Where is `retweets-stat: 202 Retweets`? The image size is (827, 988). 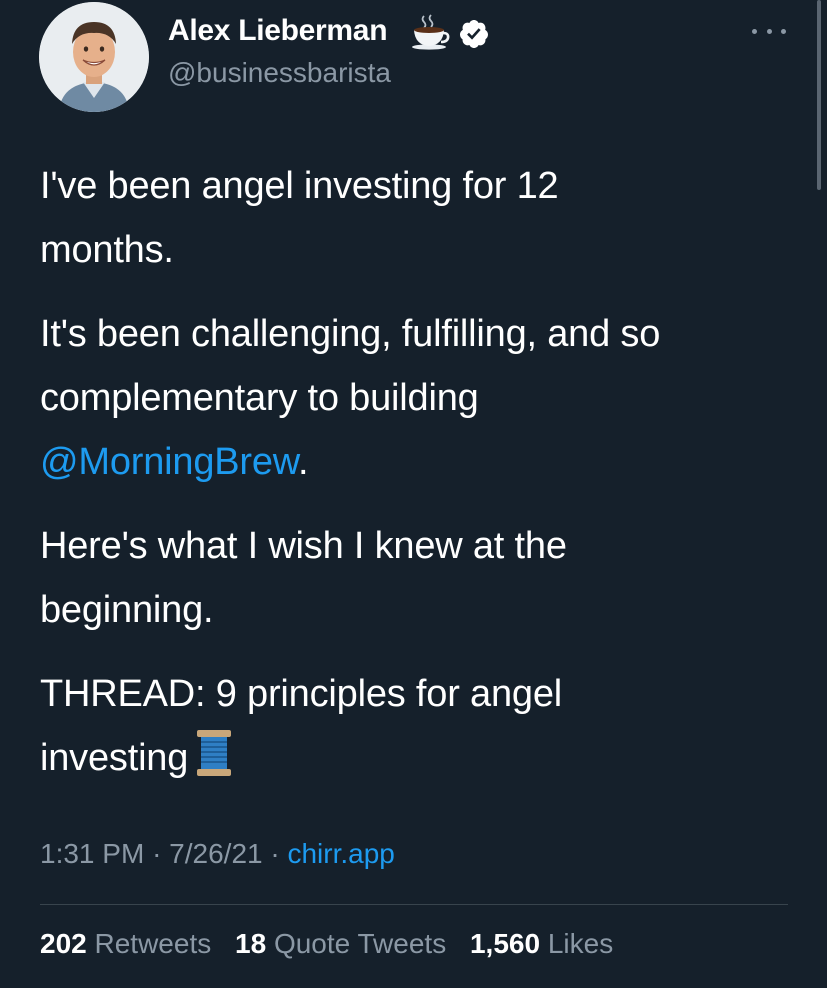
retweets-stat: 202 Retweets is located at coordinates (125, 943).